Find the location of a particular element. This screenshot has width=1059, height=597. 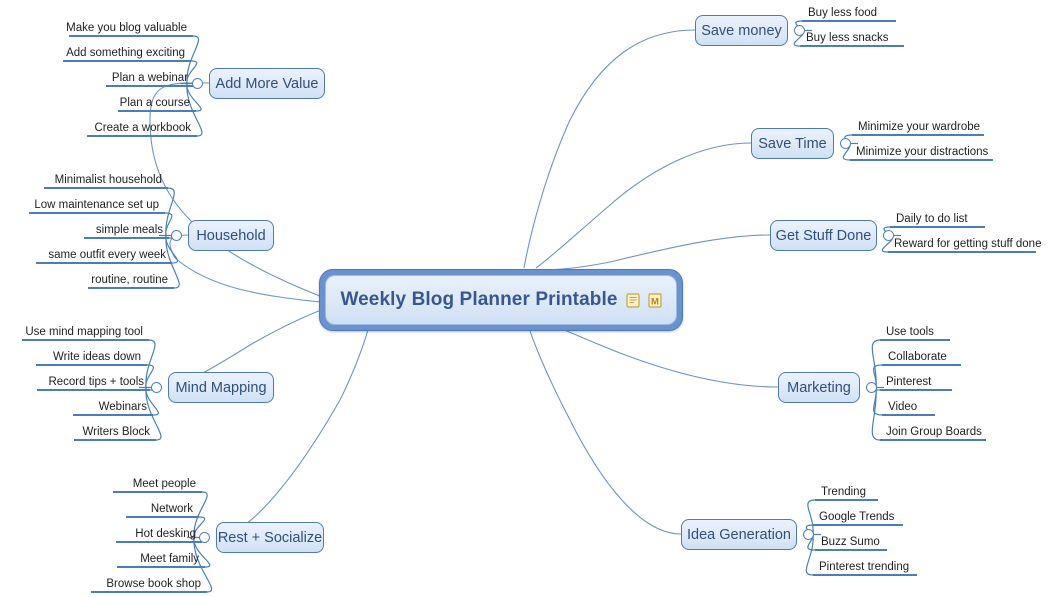

branch-node-get-stuff-done: Get Stuff Done is located at coordinates (823, 235).